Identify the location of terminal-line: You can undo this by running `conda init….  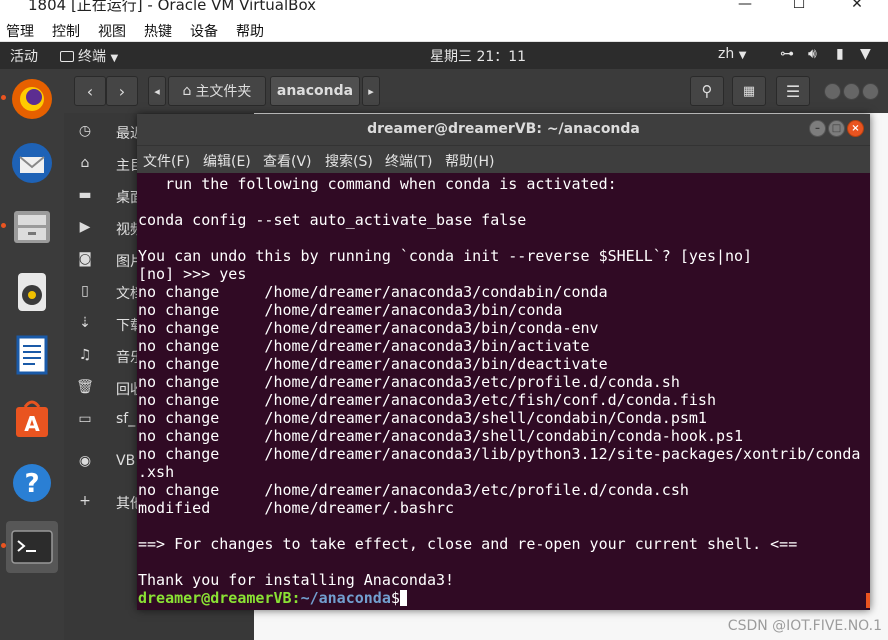
(445, 256).